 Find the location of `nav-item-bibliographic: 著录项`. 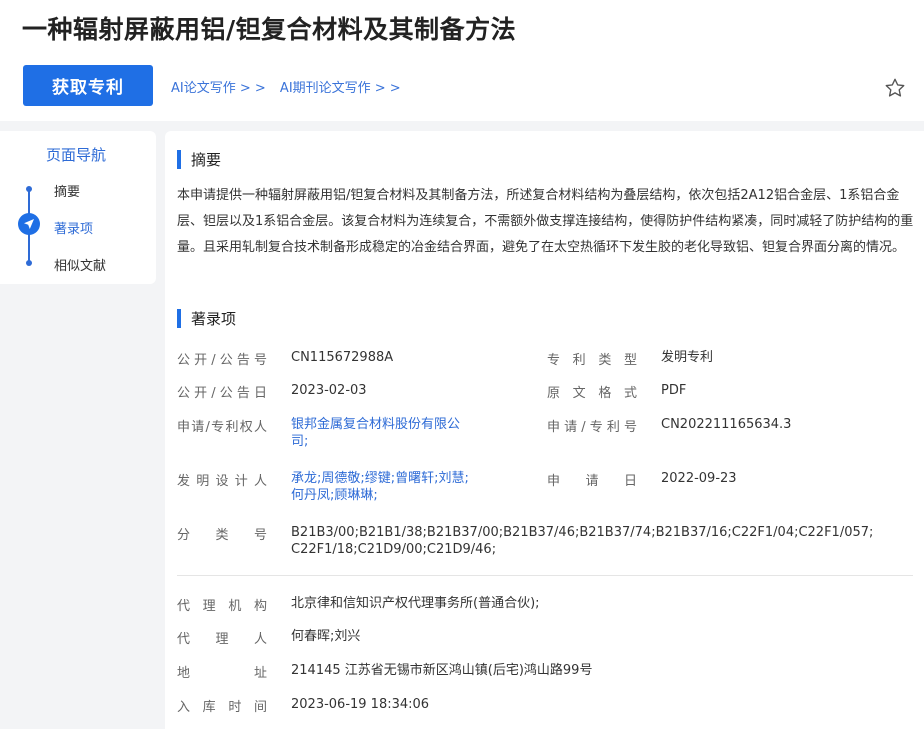

nav-item-bibliographic: 著录项 is located at coordinates (73, 227).